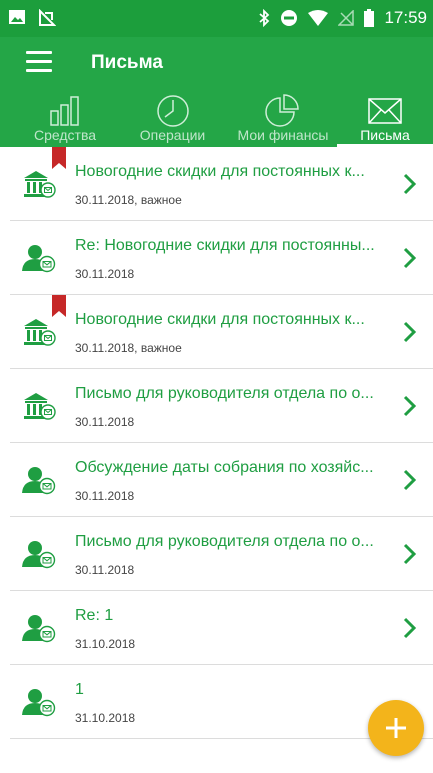  I want to click on signal-off-icon, so click(47, 17).